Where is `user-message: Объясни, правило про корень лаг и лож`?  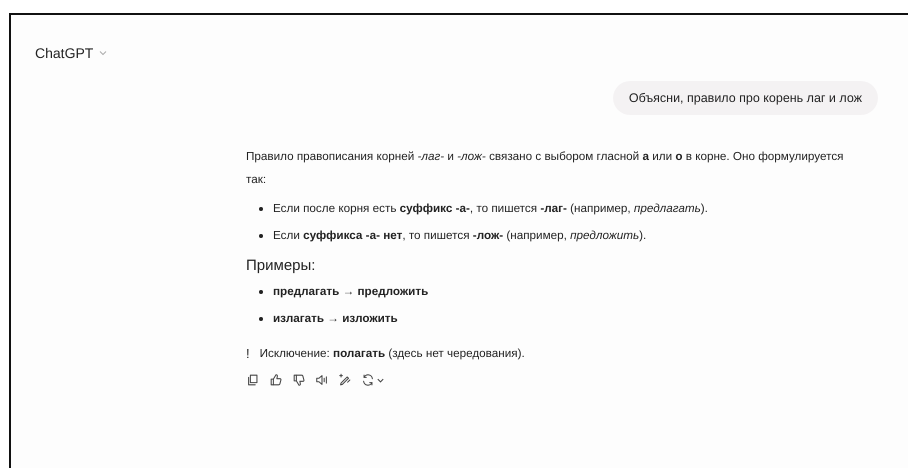
user-message: Объясни, правило про корень лаг и лож is located at coordinates (745, 98).